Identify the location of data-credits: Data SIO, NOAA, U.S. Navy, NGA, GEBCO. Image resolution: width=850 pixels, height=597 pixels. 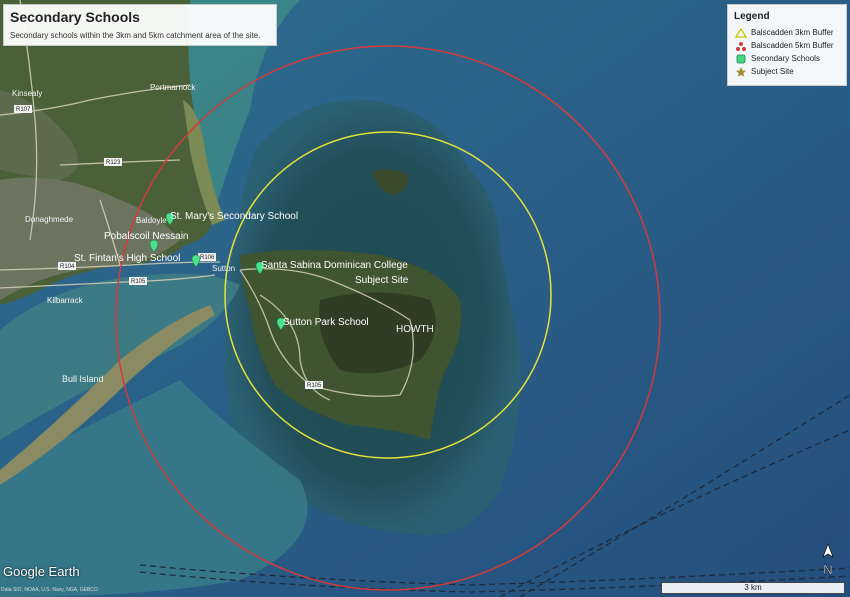
(49, 590).